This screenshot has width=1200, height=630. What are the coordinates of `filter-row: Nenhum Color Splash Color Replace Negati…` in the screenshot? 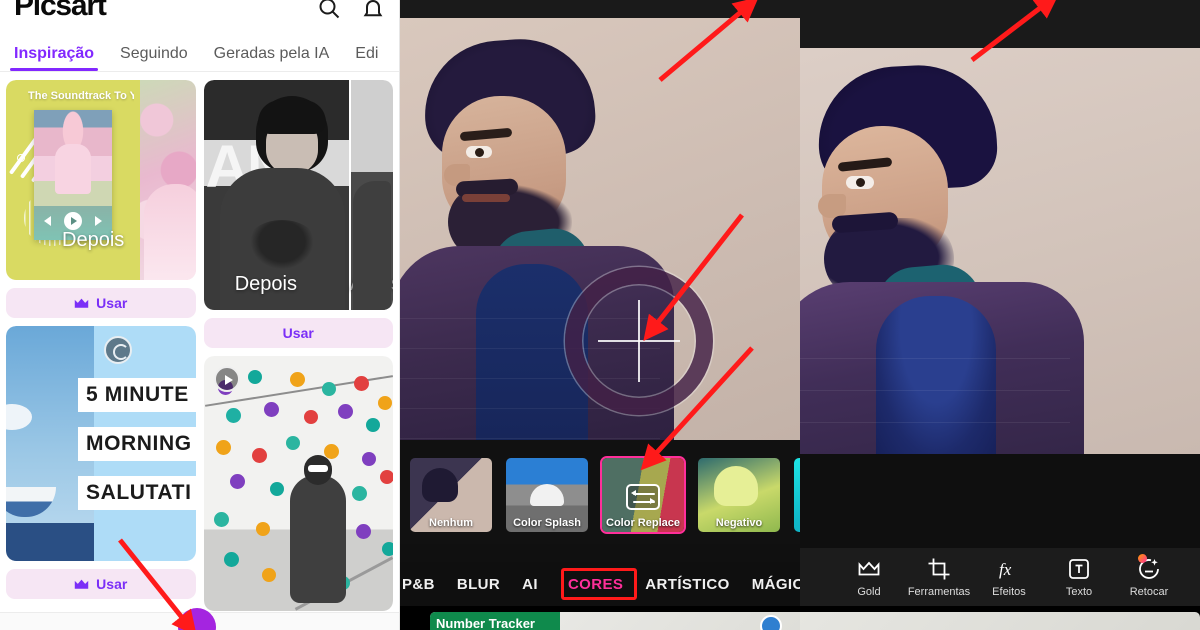 It's located at (600, 495).